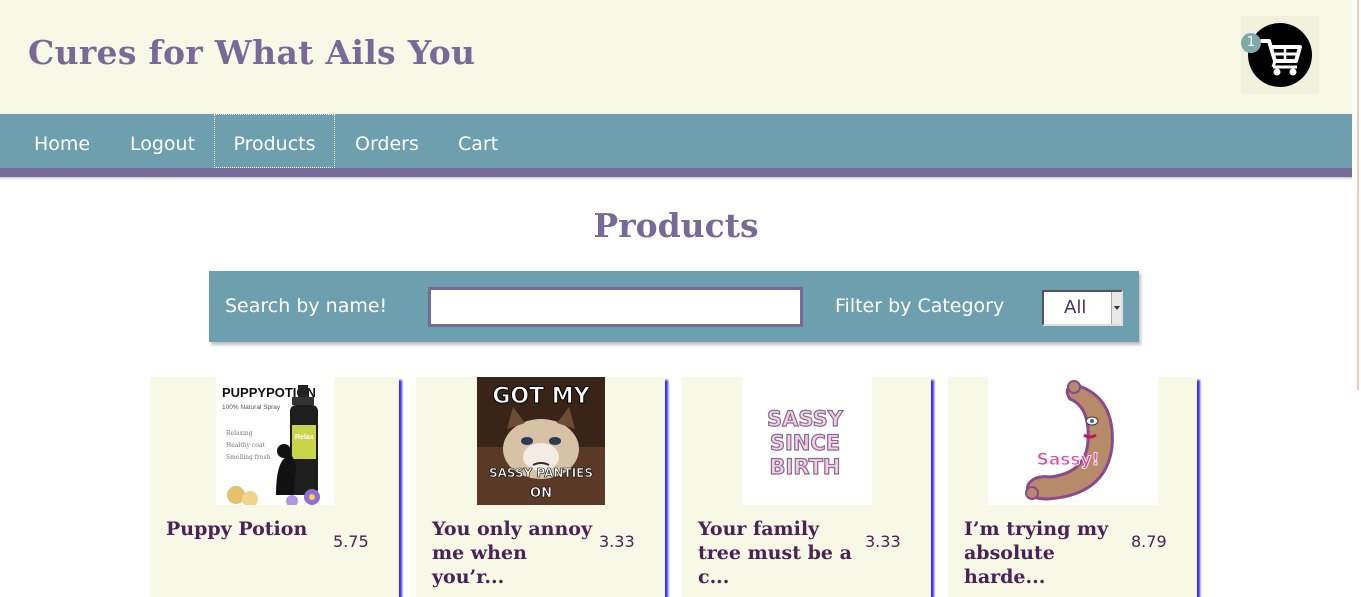 This screenshot has width=1361, height=597. What do you see at coordinates (805, 419) in the screenshot?
I see `image-text-sassy: SASSY` at bounding box center [805, 419].